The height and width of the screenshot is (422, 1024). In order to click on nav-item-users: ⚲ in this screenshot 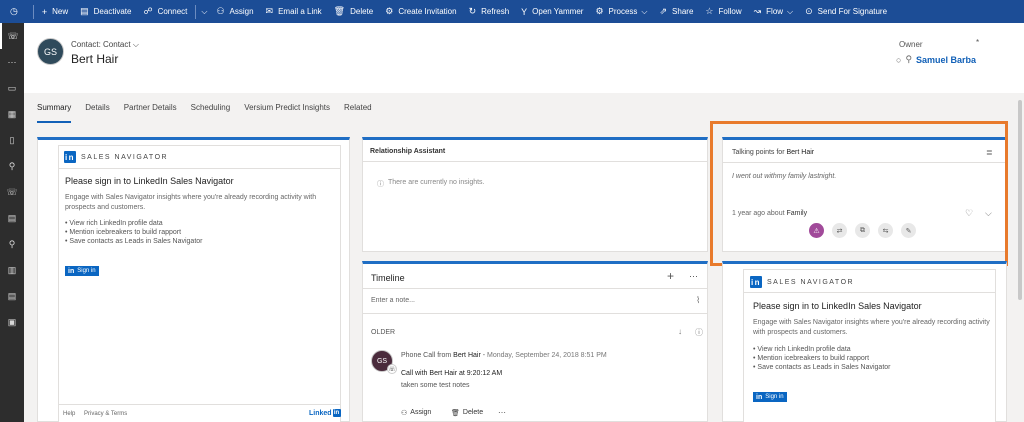, I will do `click(12, 244)`.